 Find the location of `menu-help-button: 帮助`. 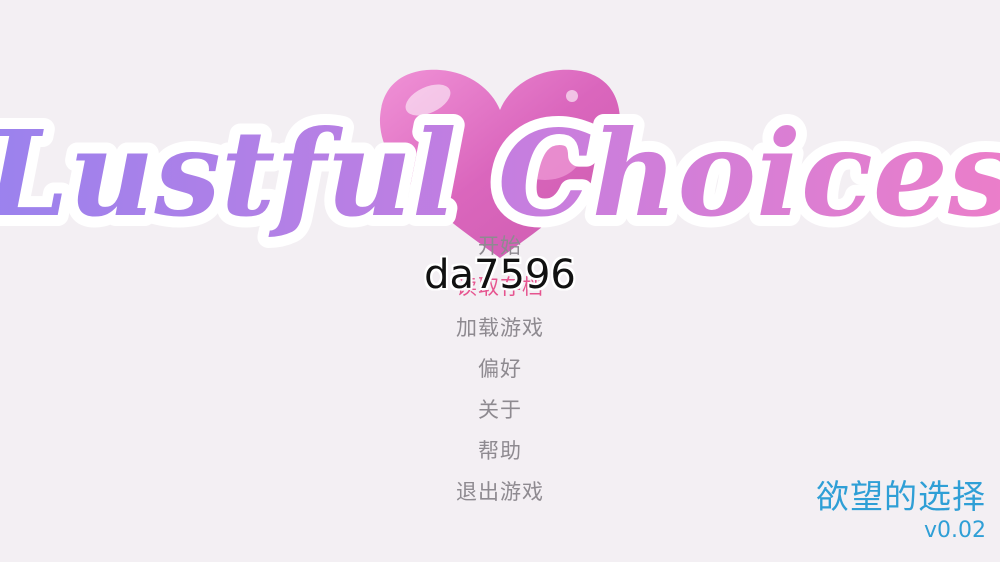

menu-help-button: 帮助 is located at coordinates (500, 451).